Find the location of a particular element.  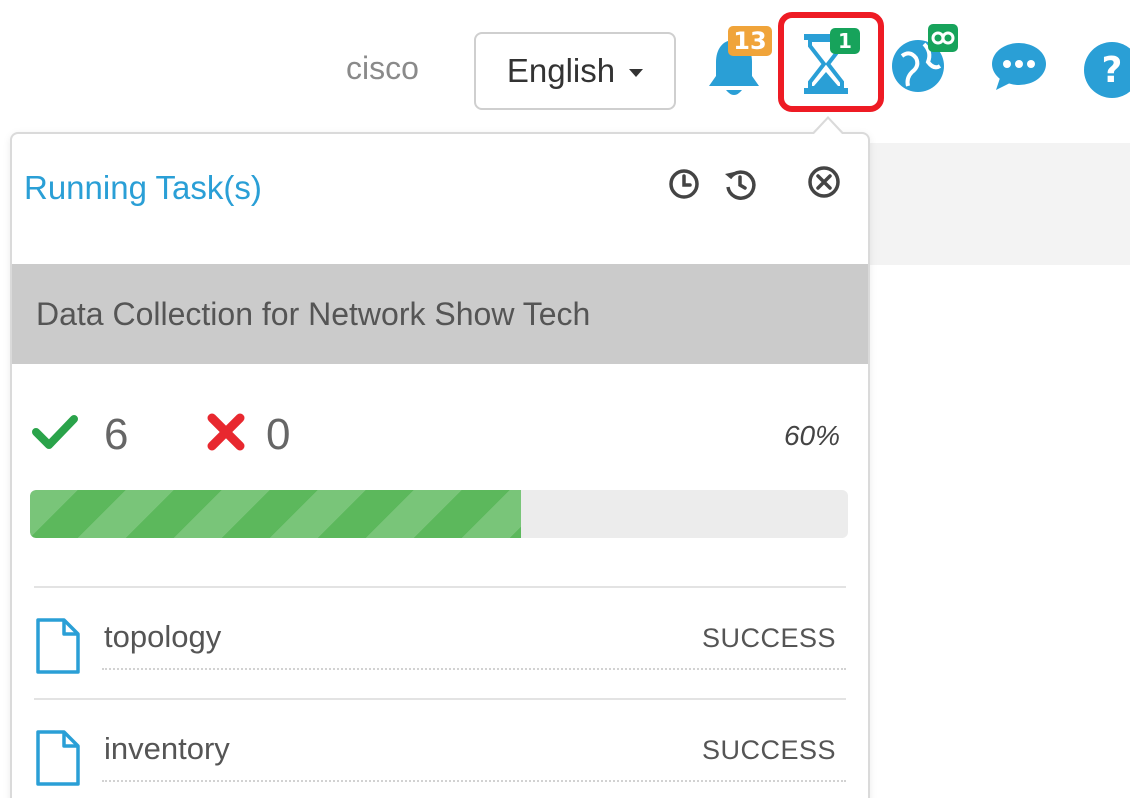

globe-link-icon is located at coordinates (925, 60).